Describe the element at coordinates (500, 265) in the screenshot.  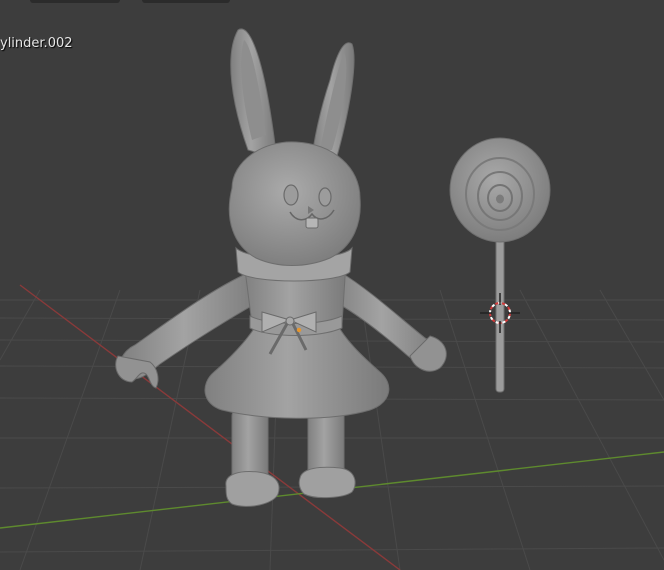
I see `lollipop-mesh` at that location.